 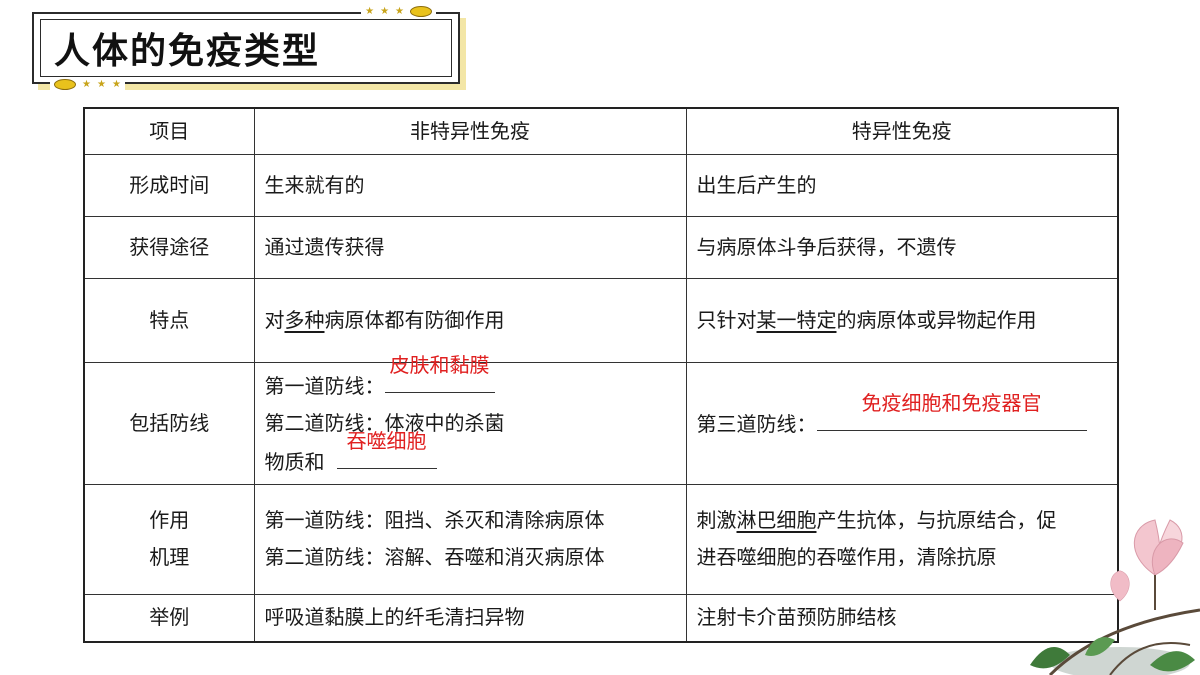 I want to click on underlined-keyword: 某一特定, so click(x=796, y=319).